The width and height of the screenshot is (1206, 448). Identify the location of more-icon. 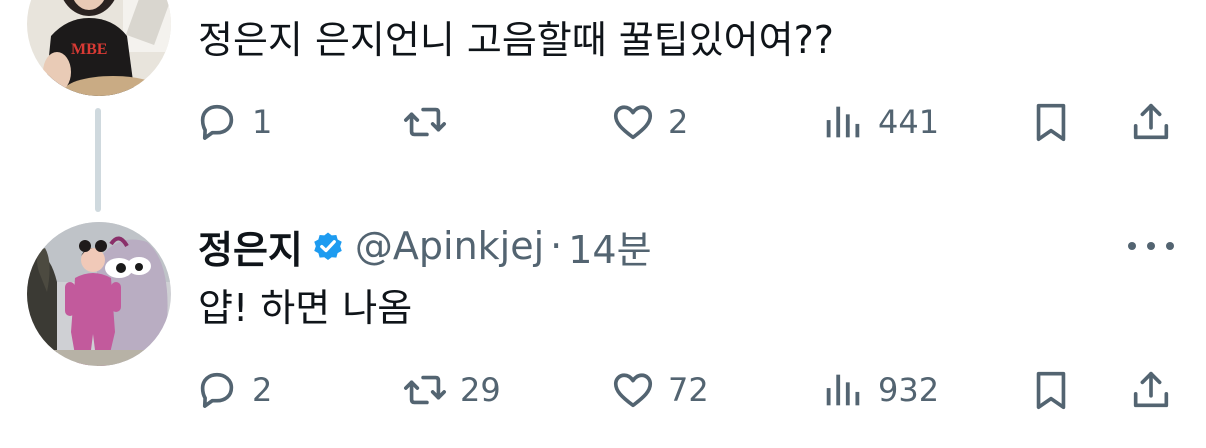
(1132, 246).